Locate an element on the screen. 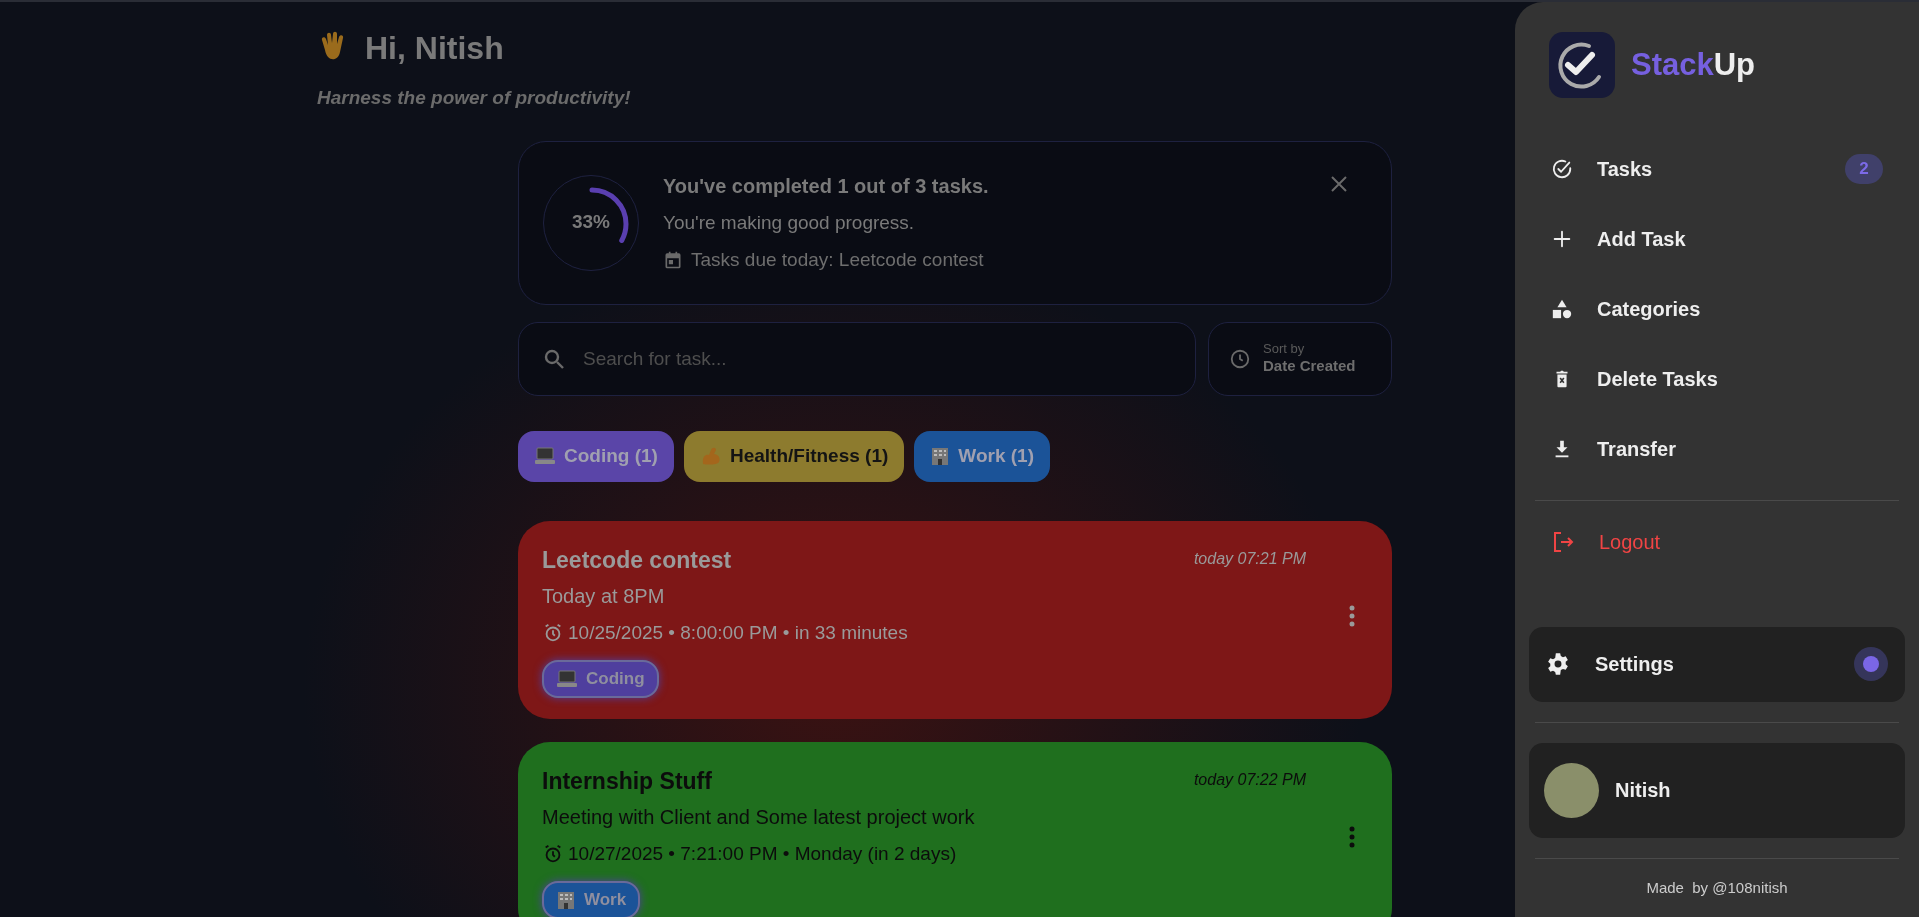 The image size is (1919, 917). task-title: Internship Stuff is located at coordinates (627, 781).